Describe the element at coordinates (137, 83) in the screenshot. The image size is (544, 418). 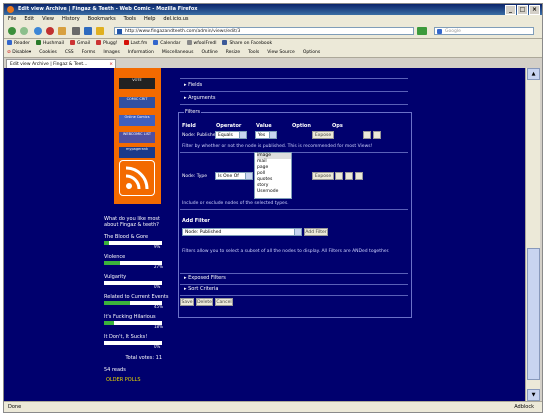
I see `vote-badge: VOTE` at that location.